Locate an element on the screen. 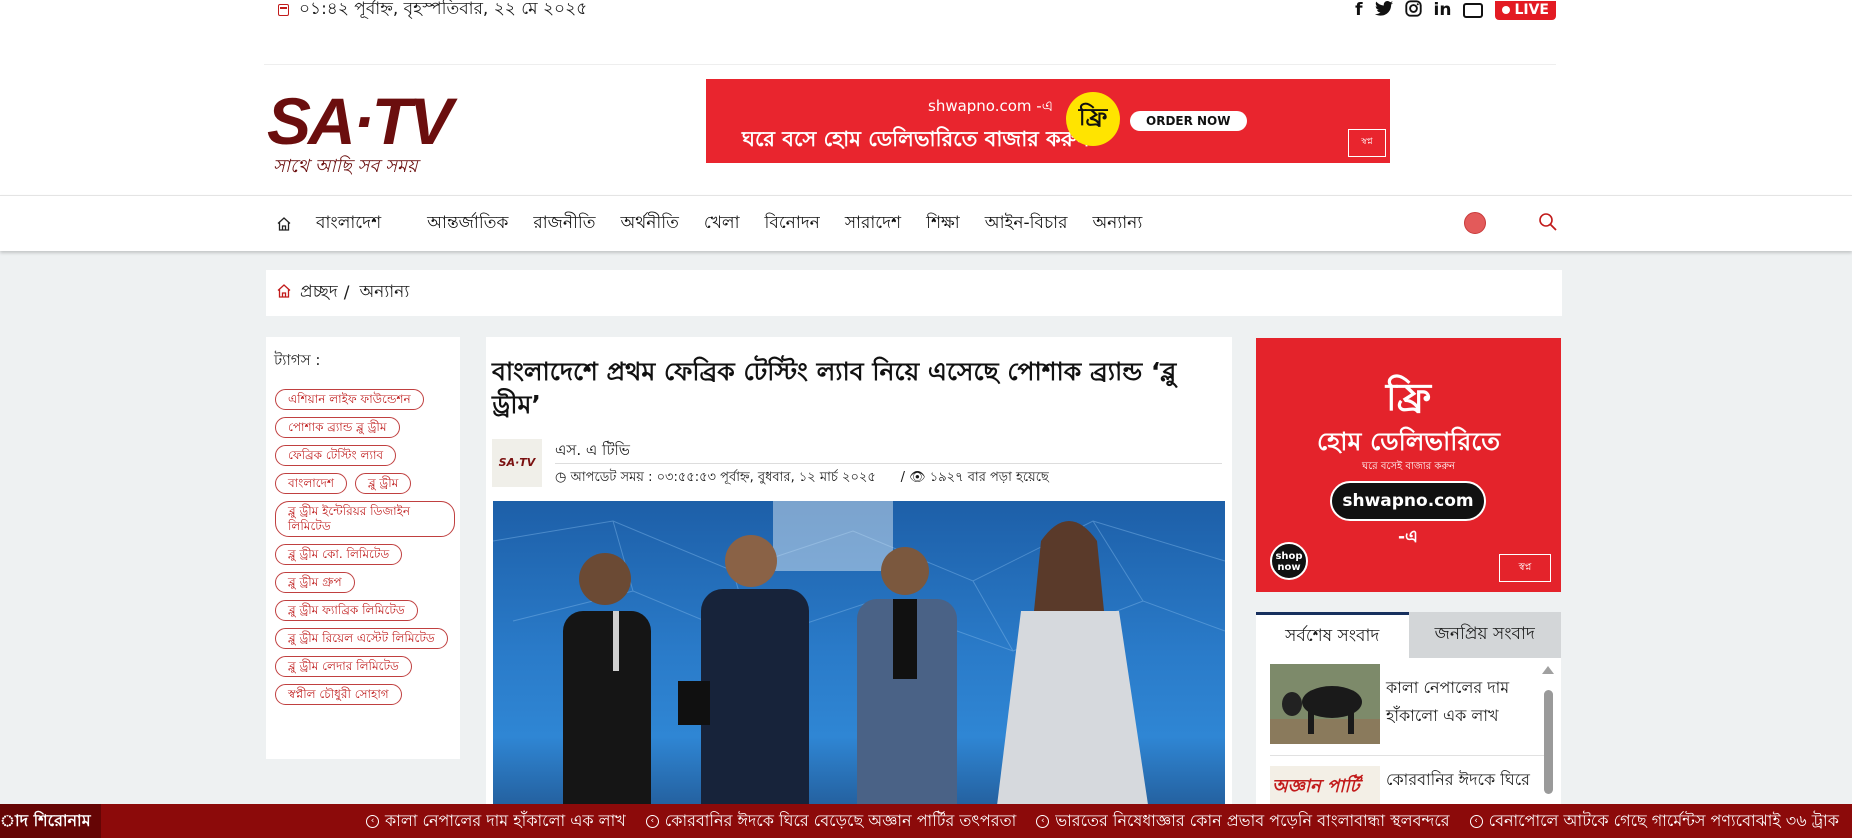 The width and height of the screenshot is (1852, 838). ticker-item: ‹ কালা নেপালের দাম হাঁকালো এক লাখ is located at coordinates (496, 821).